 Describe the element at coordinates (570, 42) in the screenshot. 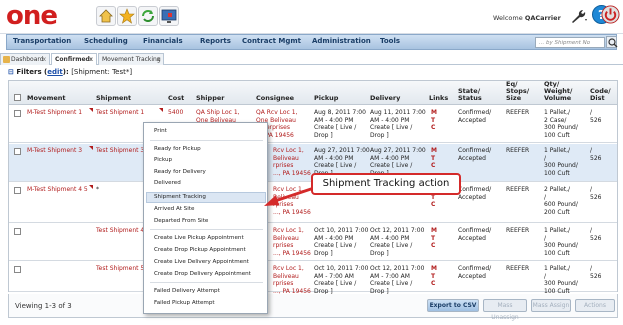

I see `shipment-search-input: ... by Shipment No` at that location.